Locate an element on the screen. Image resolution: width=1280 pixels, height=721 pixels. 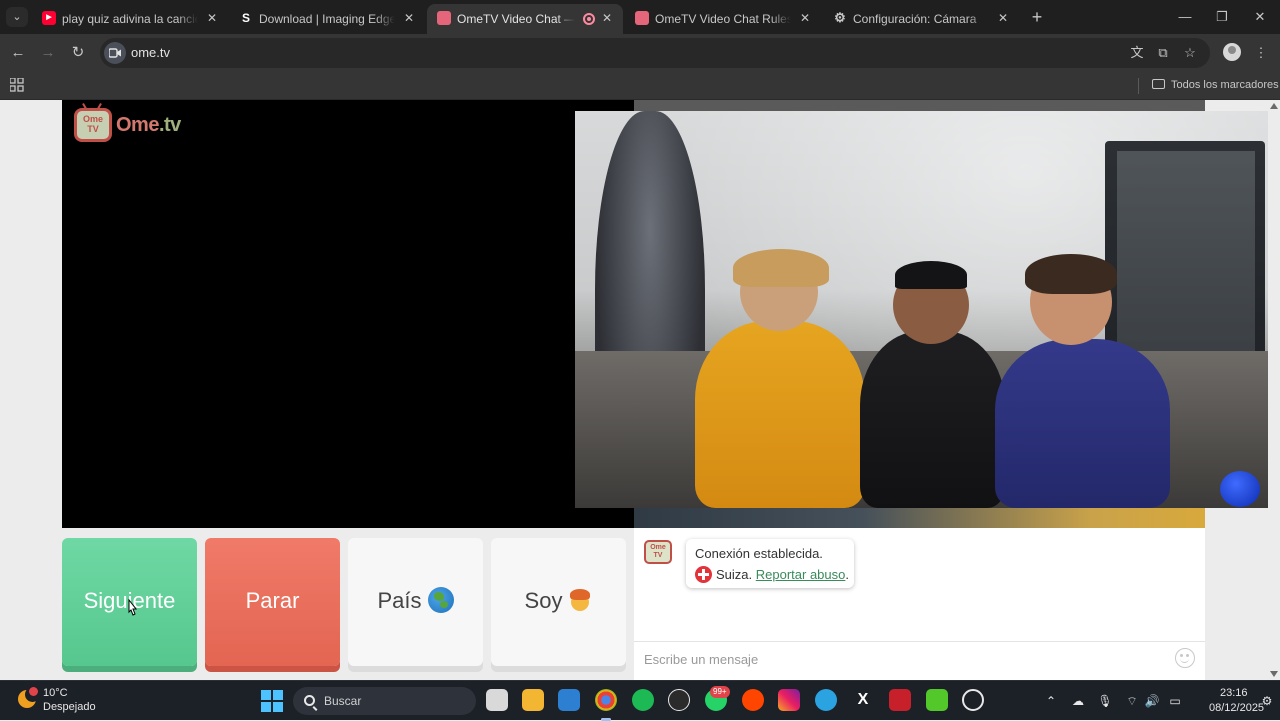
page-scrollbar is located at coordinates (1274, 390).